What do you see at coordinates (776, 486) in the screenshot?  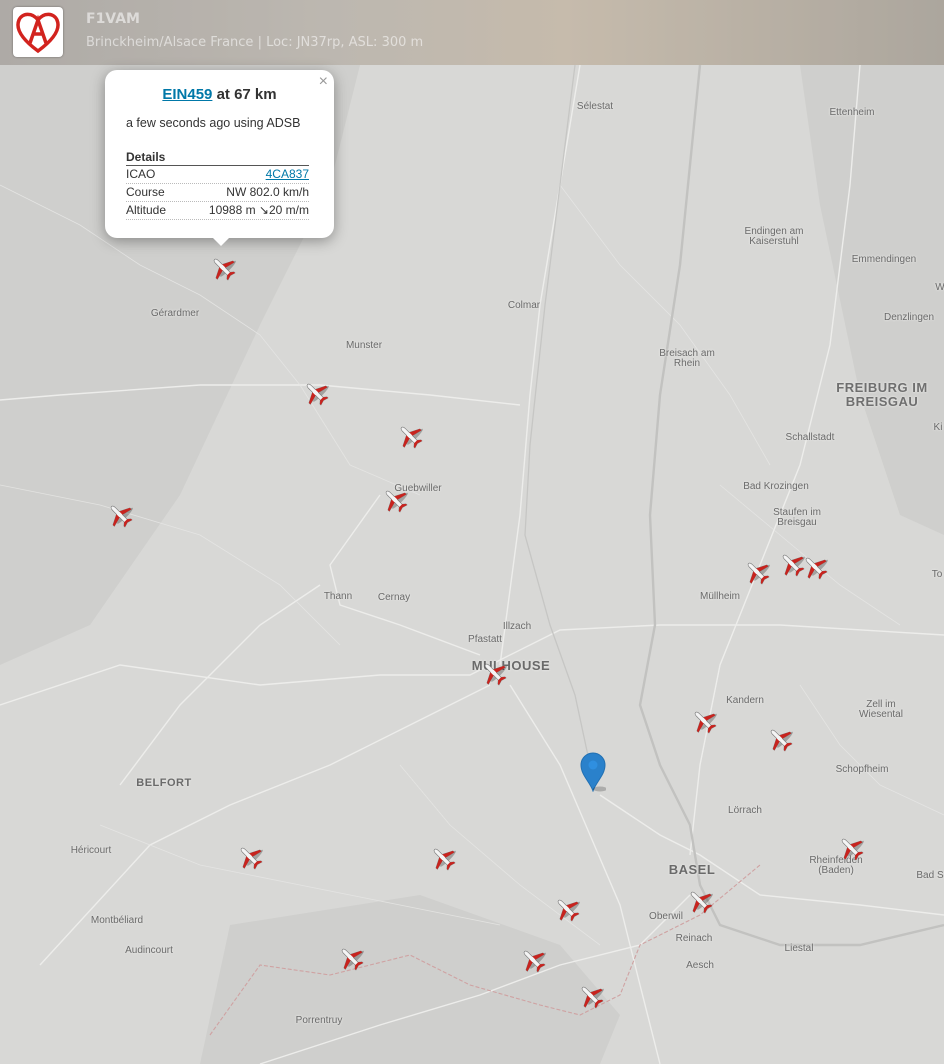 I see `place-label: Bad Krozingen` at bounding box center [776, 486].